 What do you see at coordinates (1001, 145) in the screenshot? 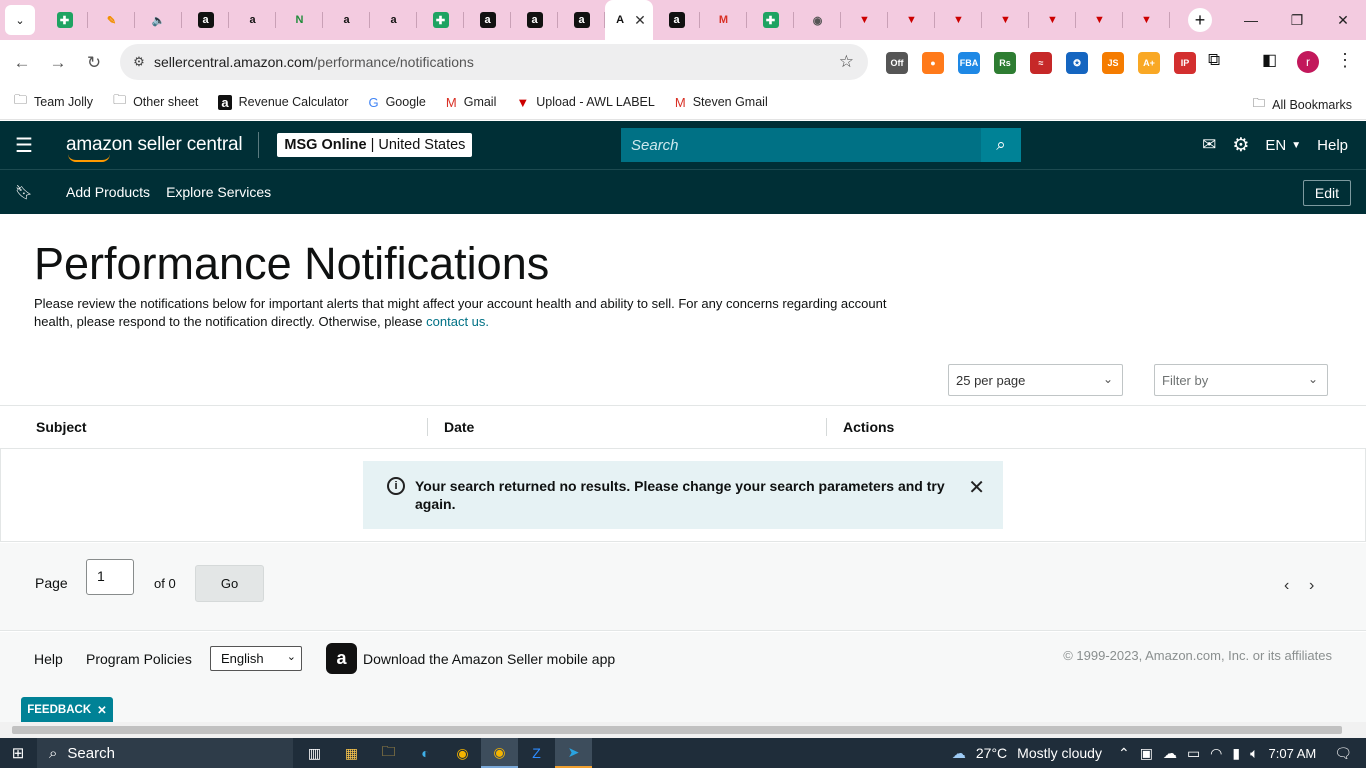
I see `search-button: ⌕` at bounding box center [1001, 145].